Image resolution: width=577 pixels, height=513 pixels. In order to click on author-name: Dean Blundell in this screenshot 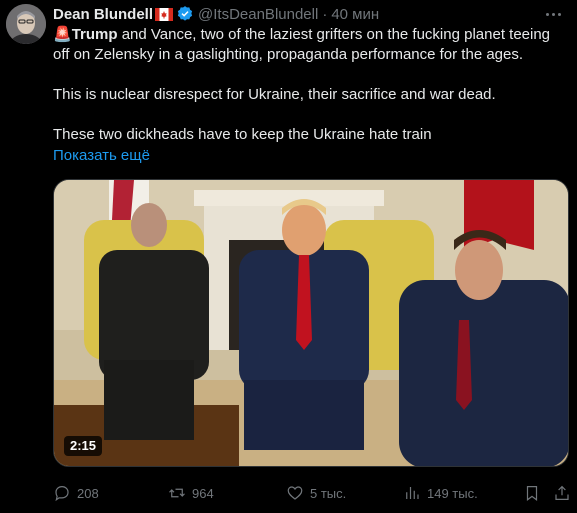, I will do `click(103, 14)`.